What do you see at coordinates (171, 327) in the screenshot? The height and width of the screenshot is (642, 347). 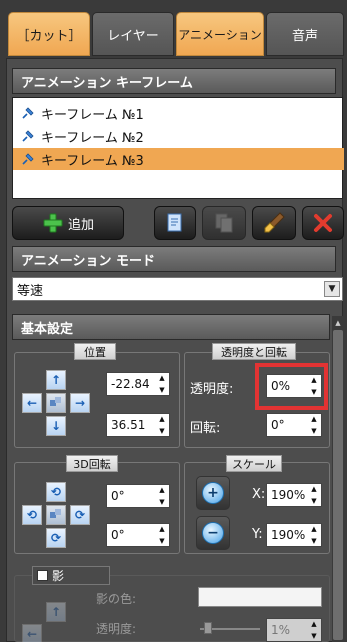 I see `basic-settings-header: 基本設定` at bounding box center [171, 327].